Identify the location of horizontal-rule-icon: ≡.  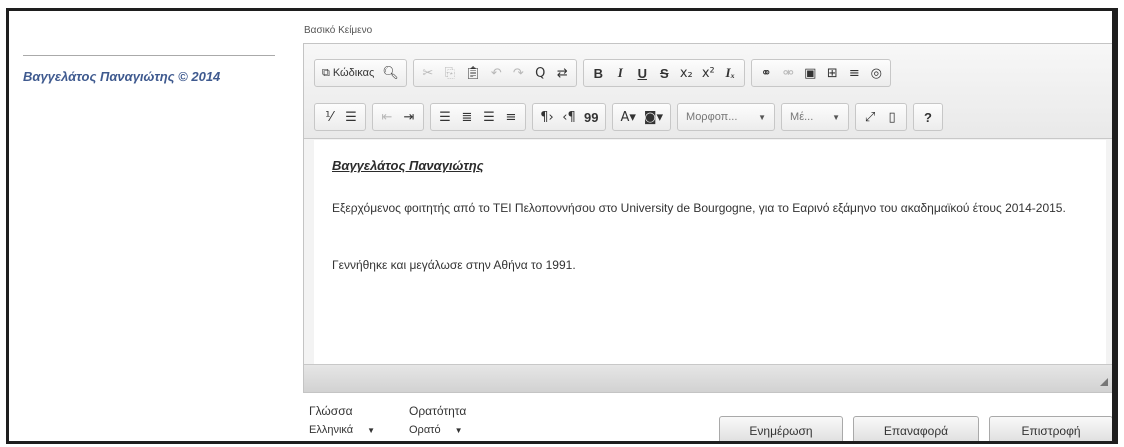
(854, 73).